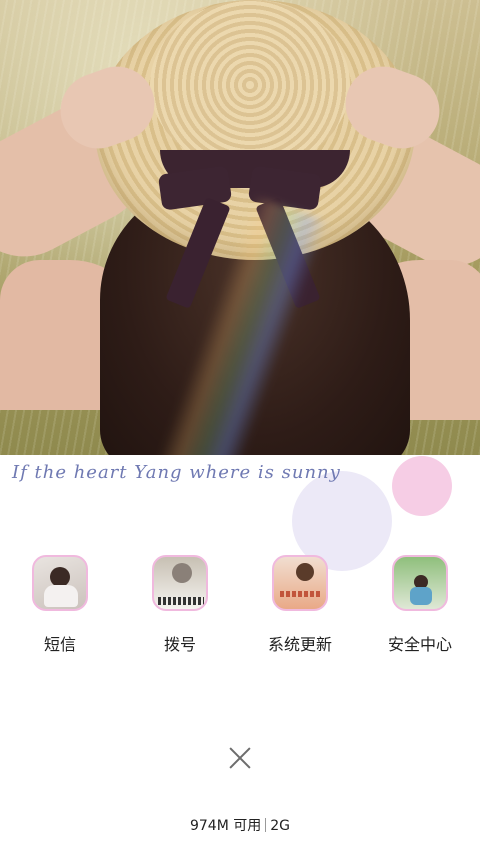 The height and width of the screenshot is (853, 480). I want to click on decor-bubble-pink, so click(422, 486).